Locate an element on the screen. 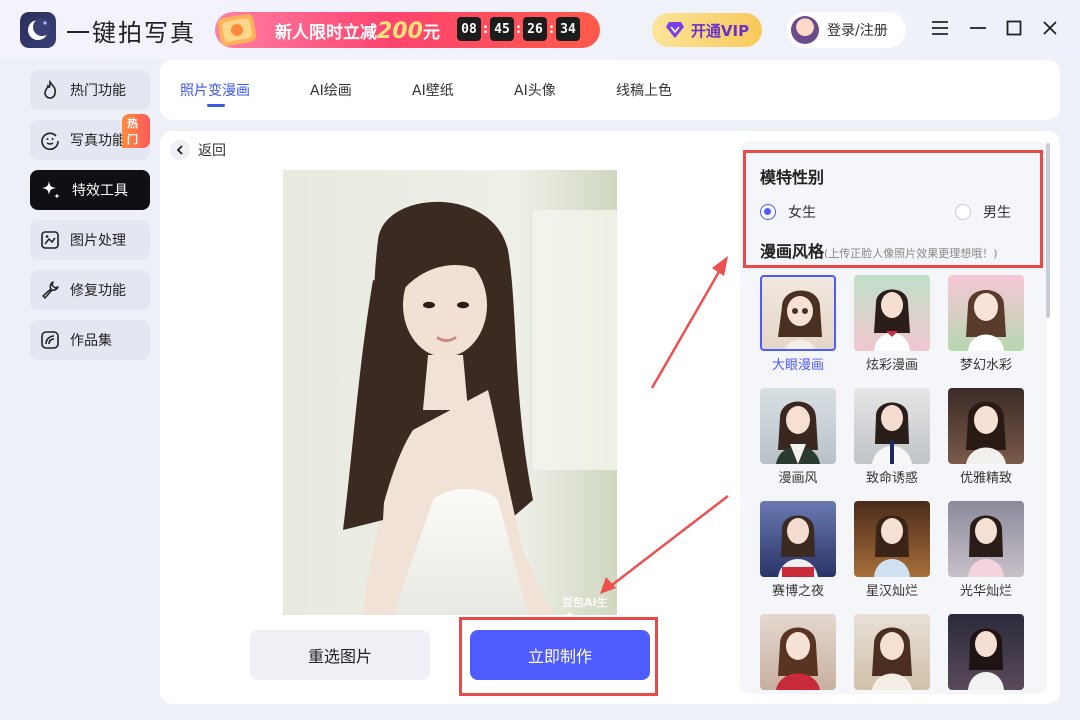 This screenshot has width=1080, height=720. tab-lineart-coloring: 线稿上色 is located at coordinates (644, 90).